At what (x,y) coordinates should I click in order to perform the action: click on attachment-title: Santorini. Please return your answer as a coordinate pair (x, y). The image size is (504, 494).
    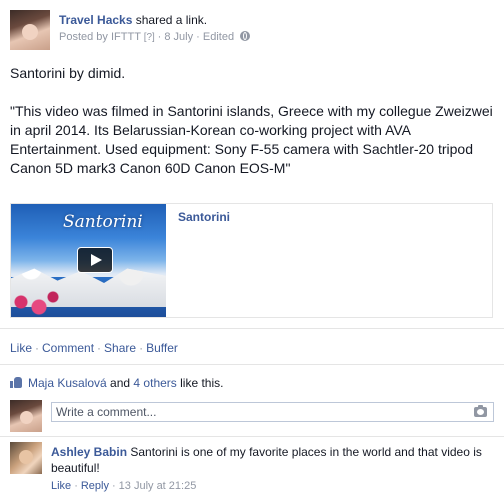
    Looking at the image, I should click on (204, 217).